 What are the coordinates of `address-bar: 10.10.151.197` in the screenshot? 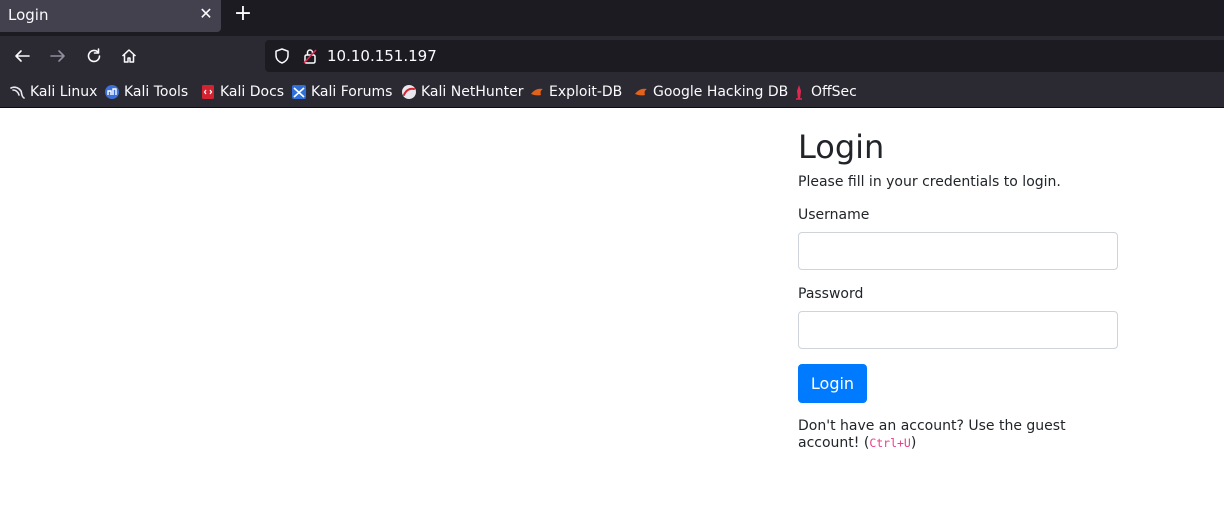 It's located at (744, 56).